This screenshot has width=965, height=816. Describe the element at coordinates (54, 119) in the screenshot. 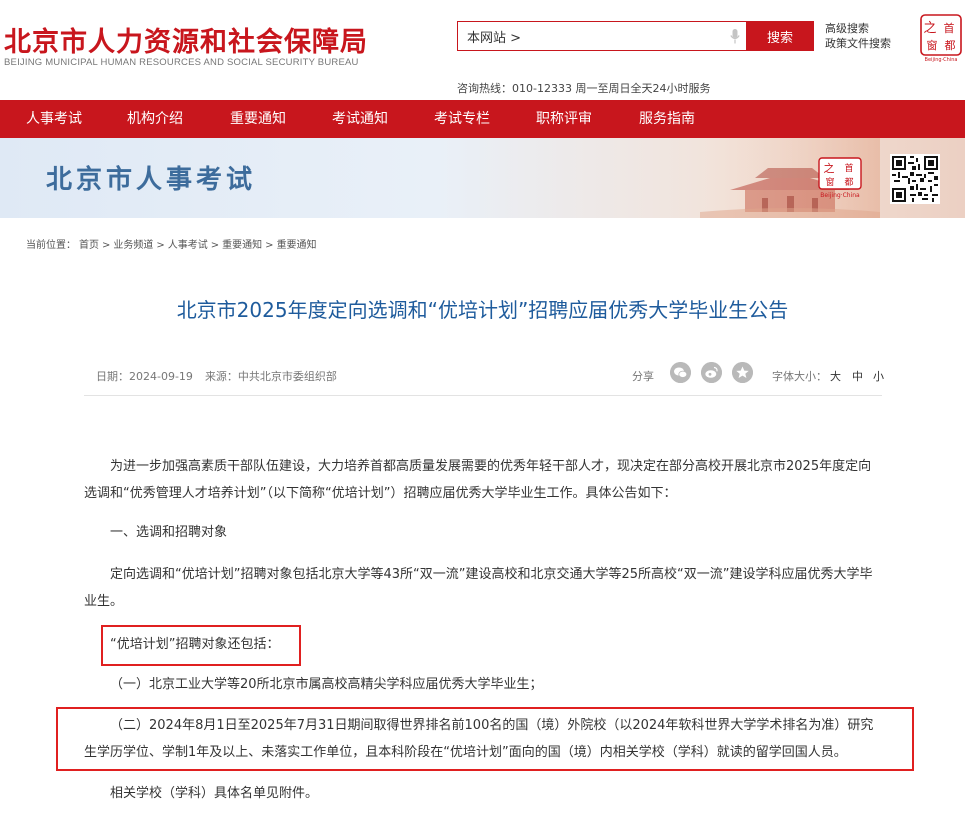

I see `nav-item-personnel-exams: 人事考试` at that location.